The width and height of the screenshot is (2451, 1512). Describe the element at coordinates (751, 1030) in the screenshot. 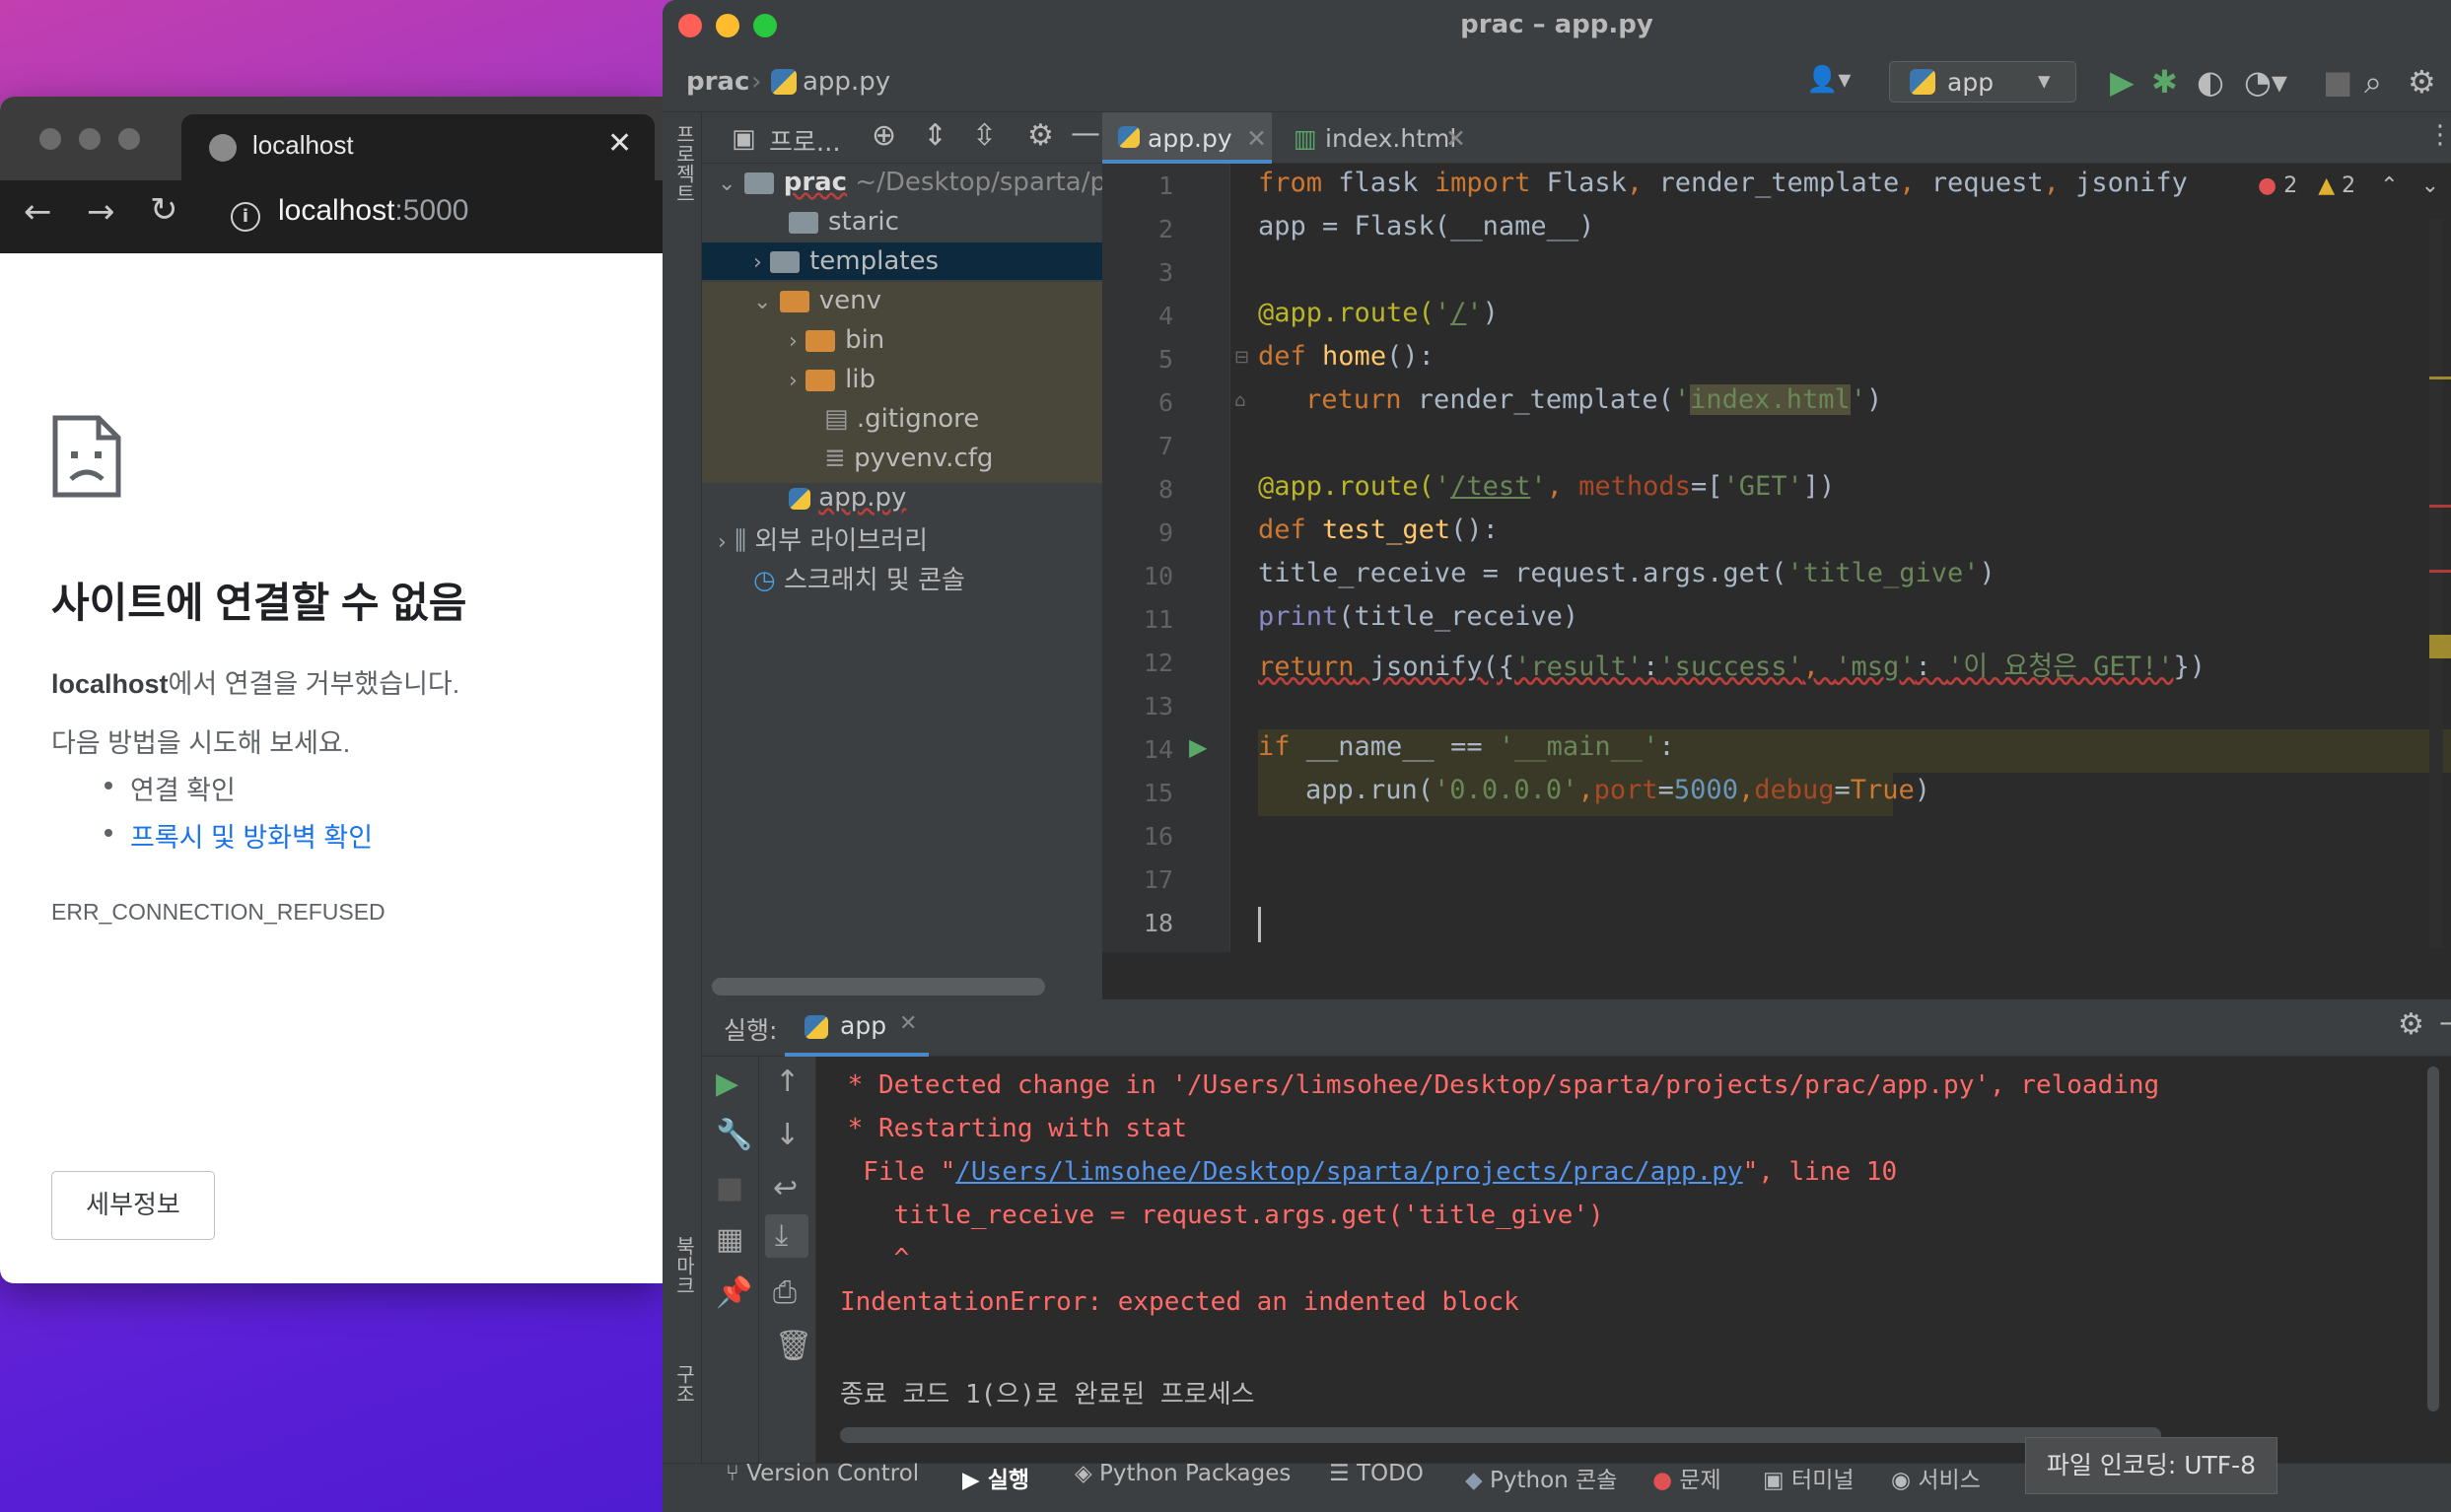

I see `run-panel-label: 실행:` at that location.